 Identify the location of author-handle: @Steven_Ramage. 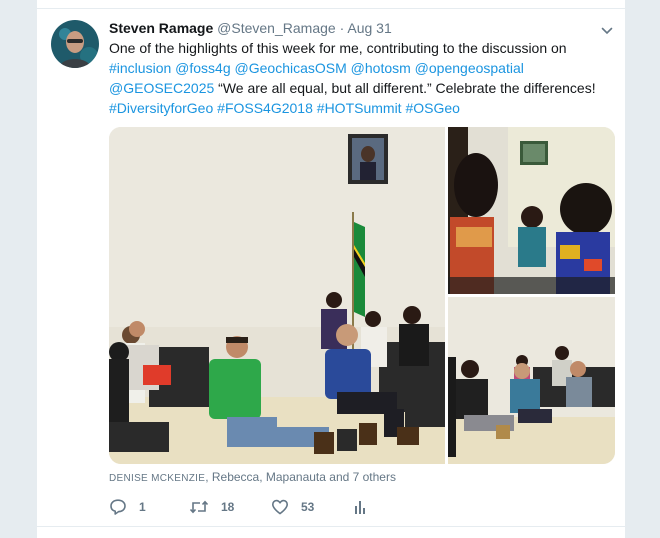
(276, 28).